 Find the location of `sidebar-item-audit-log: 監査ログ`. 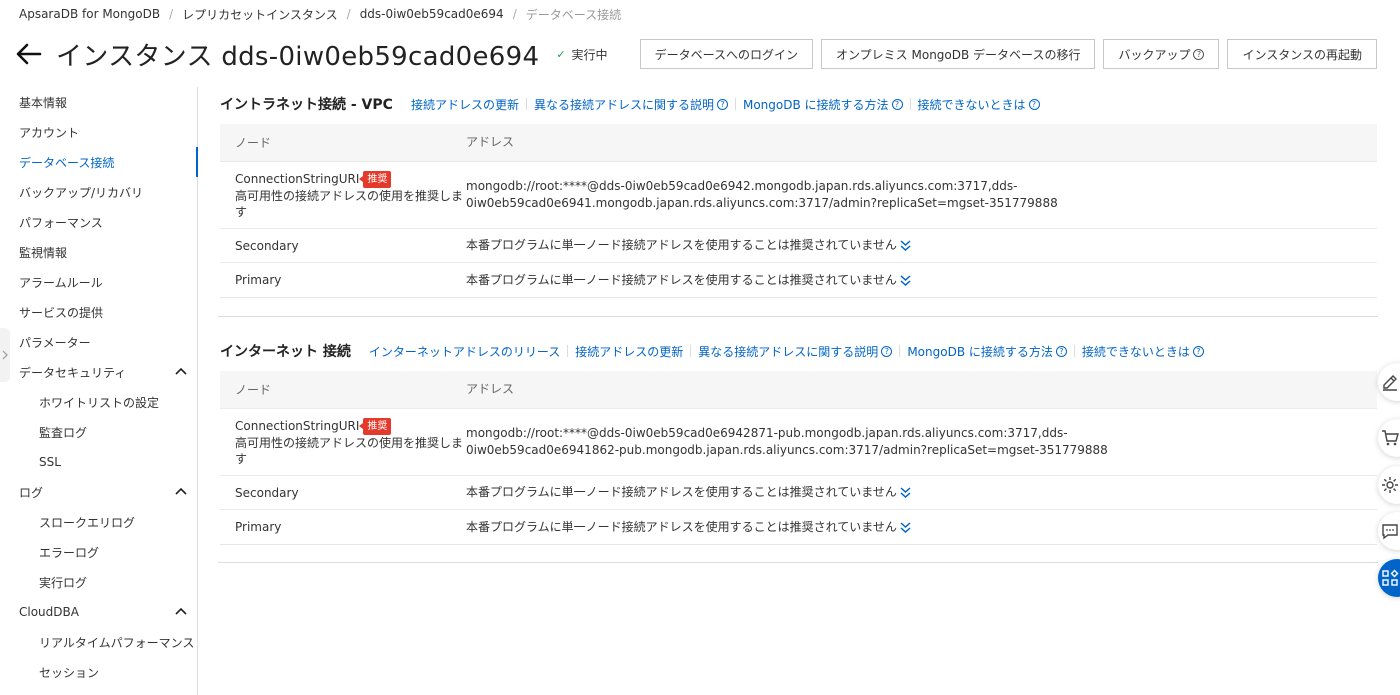

sidebar-item-audit-log: 監査ログ is located at coordinates (98, 432).